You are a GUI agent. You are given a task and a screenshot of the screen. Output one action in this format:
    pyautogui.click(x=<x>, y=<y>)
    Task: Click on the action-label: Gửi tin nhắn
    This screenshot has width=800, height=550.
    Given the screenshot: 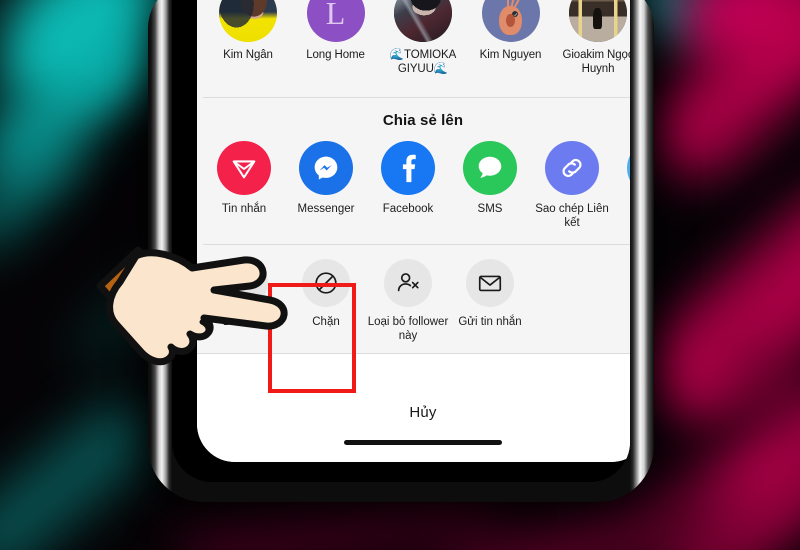 What is the action you would take?
    pyautogui.click(x=490, y=322)
    